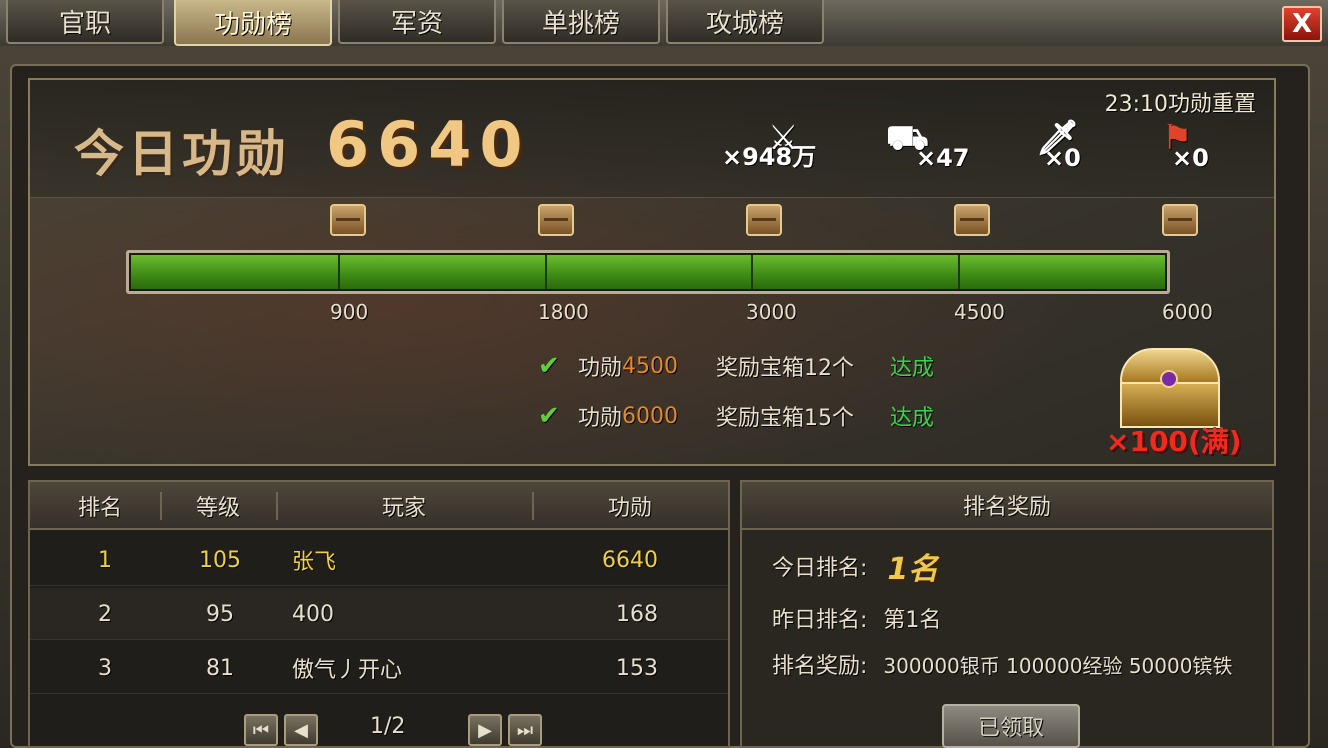 Image resolution: width=1328 pixels, height=748 pixels. What do you see at coordinates (769, 144) in the screenshot?
I see `resource-soldiers: ⚔ ×948万` at bounding box center [769, 144].